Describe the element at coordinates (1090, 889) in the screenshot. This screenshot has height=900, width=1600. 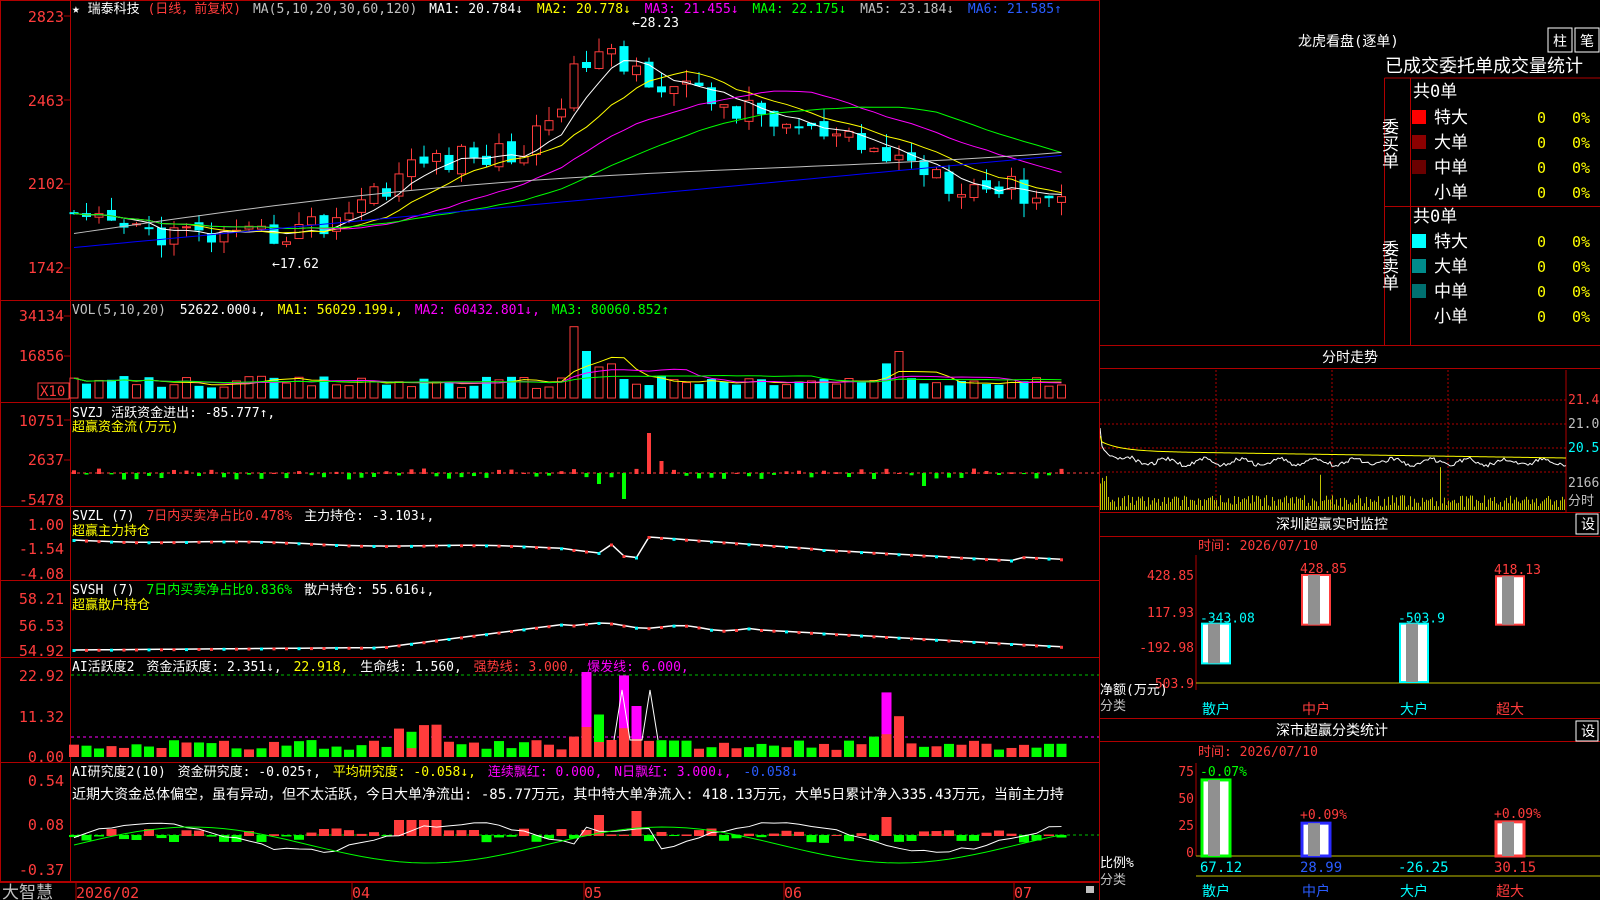
I see `lock-icon` at that location.